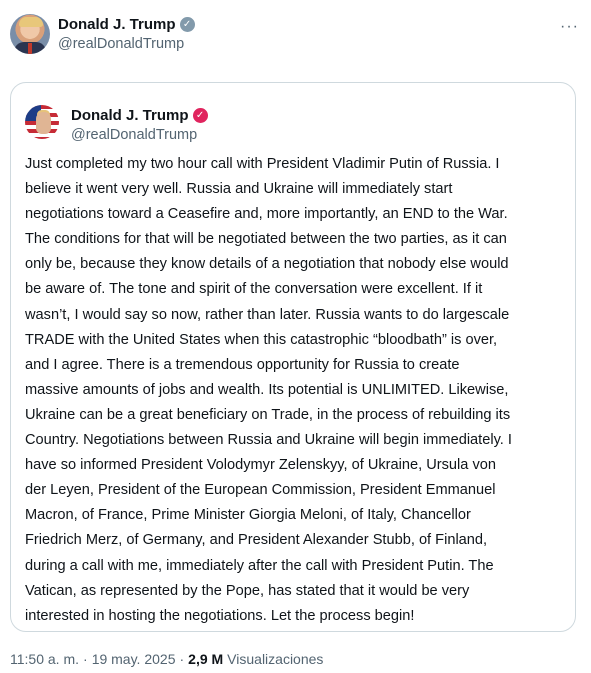 The image size is (591, 673). I want to click on author-name: Donald J. Trump, so click(117, 24).